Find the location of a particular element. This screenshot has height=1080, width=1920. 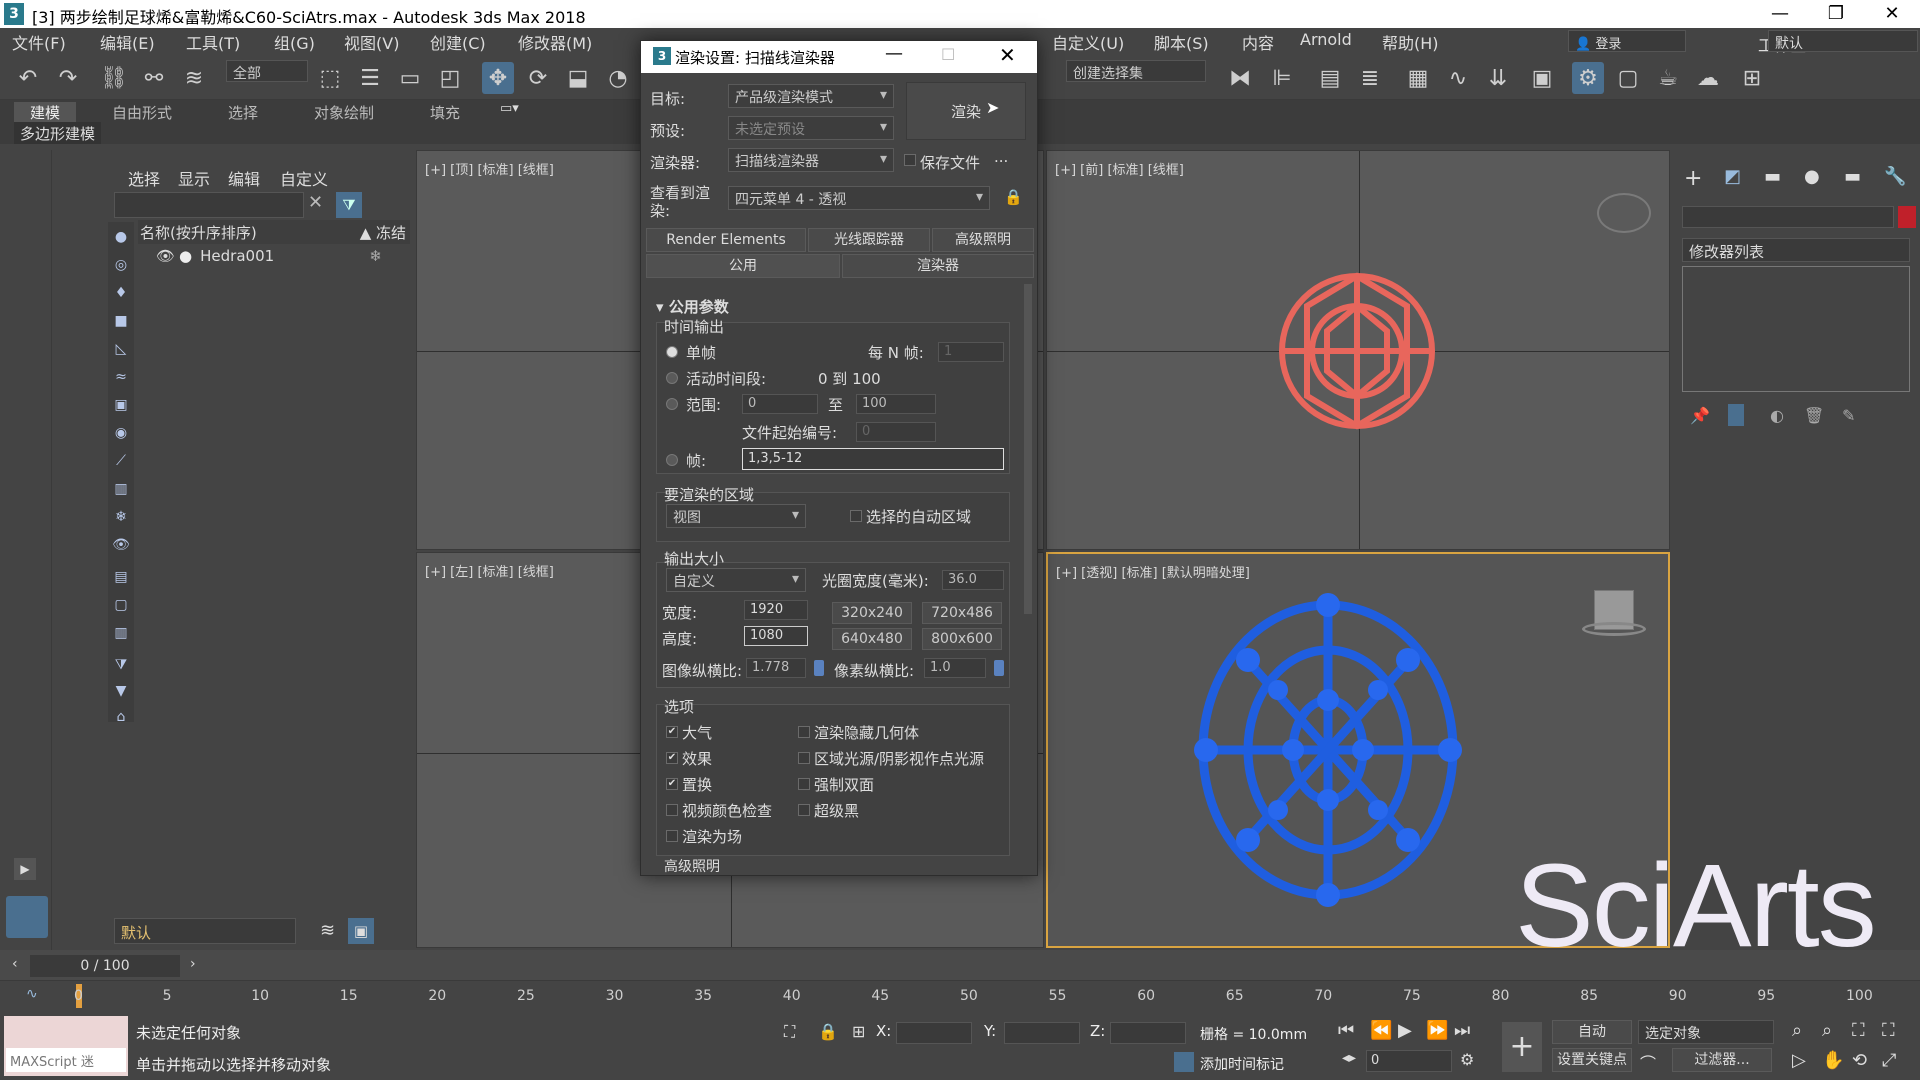

display-tab-icon: ▬ is located at coordinates (1852, 176).